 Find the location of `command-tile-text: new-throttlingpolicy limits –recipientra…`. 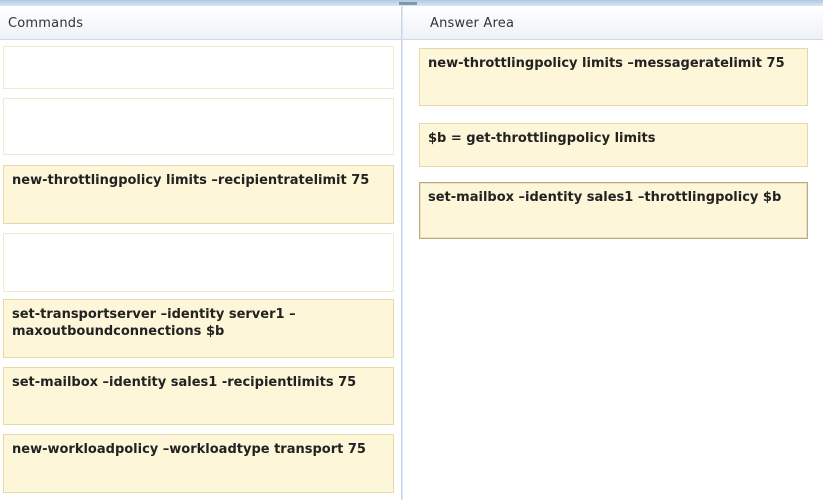

command-tile-text: new-throttlingpolicy limits –recipientra… is located at coordinates (191, 180).